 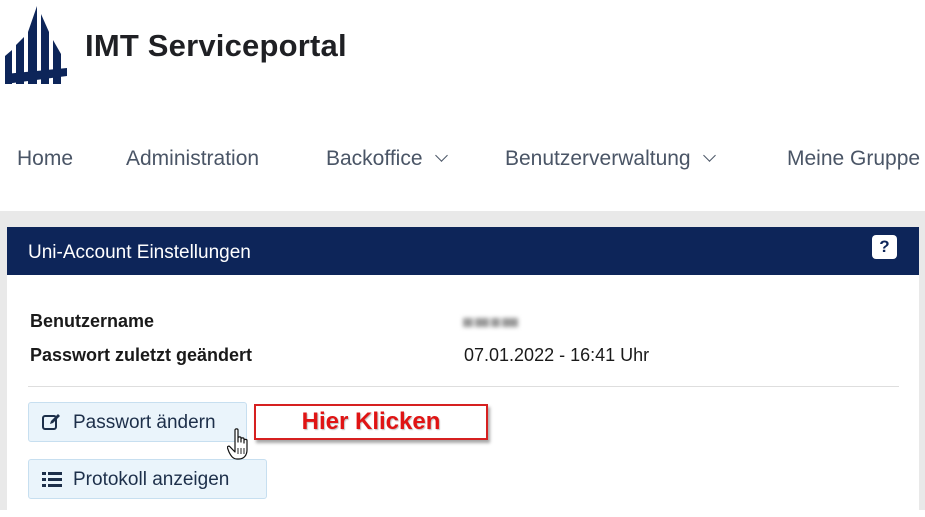 I want to click on change-password-button: Passwort ändern, so click(x=137, y=422).